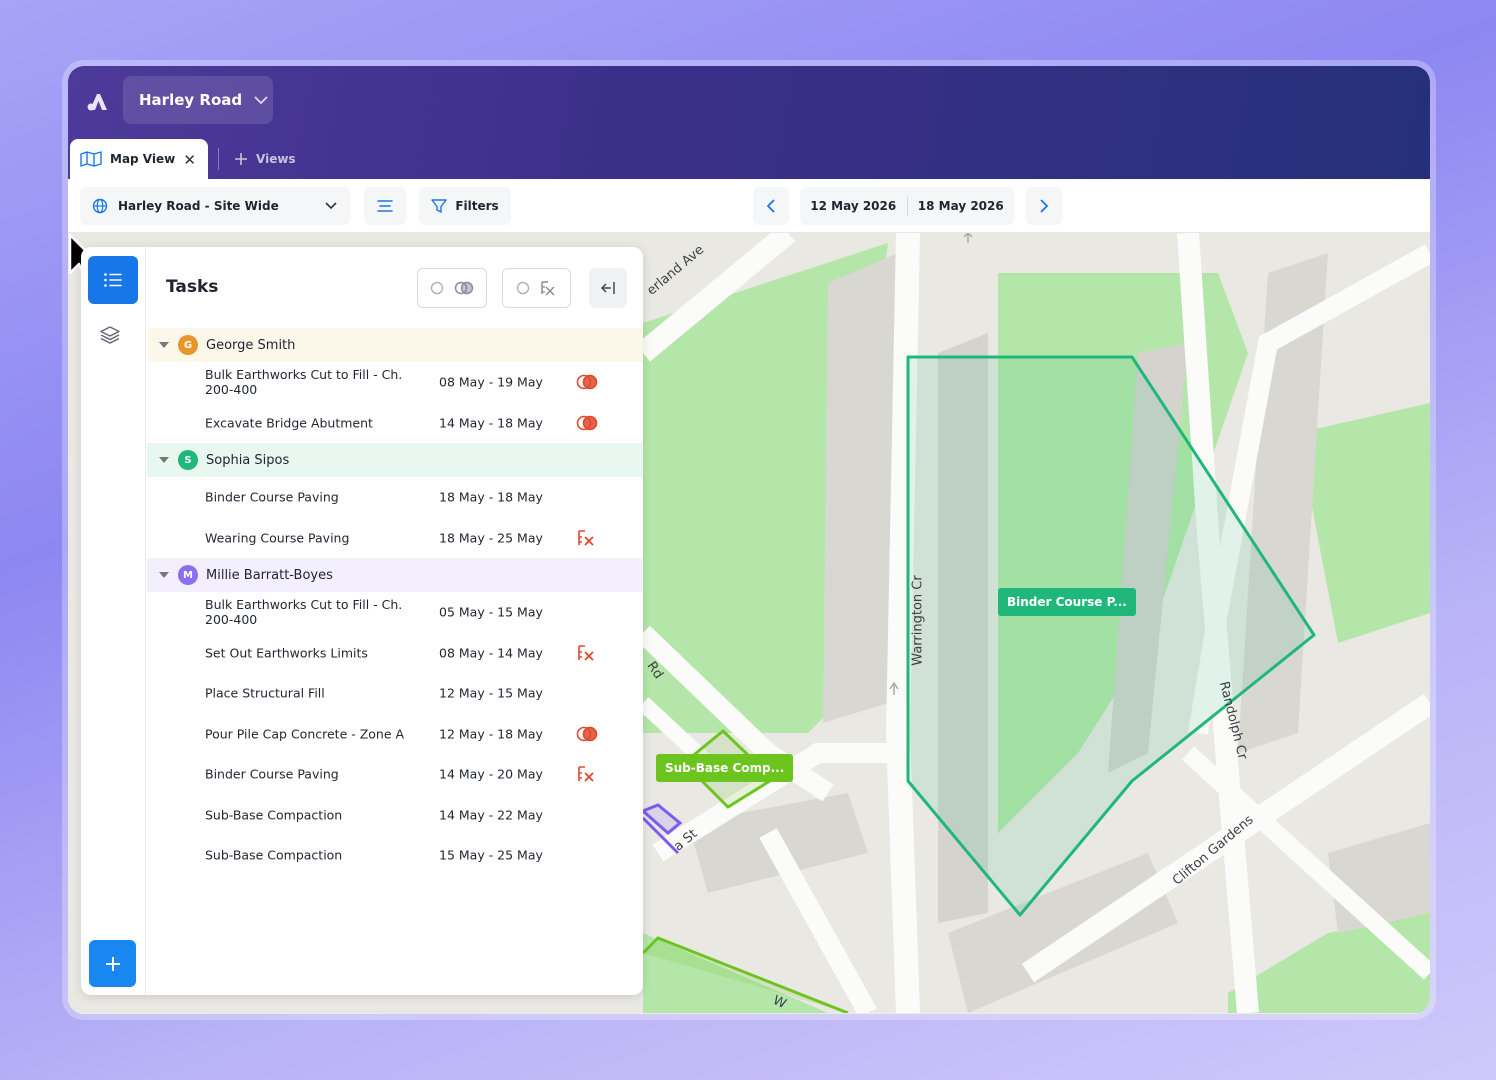 This screenshot has width=1496, height=1080. What do you see at coordinates (188, 575) in the screenshot?
I see `avatar: M` at bounding box center [188, 575].